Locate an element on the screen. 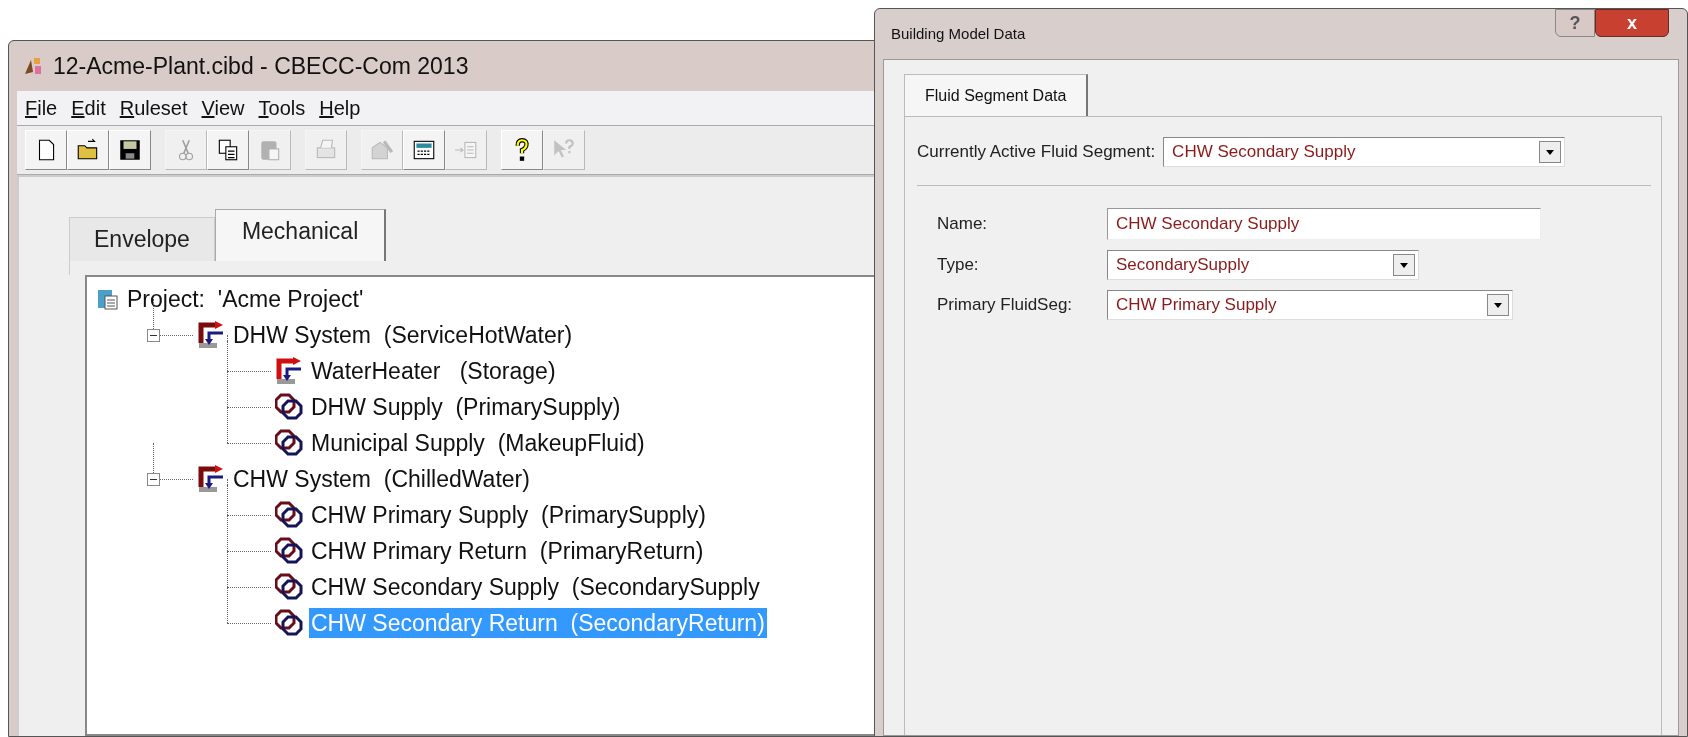 The width and height of the screenshot is (1688, 737). tree-item: CHW Primary Supply (PrimarySupply) is located at coordinates (508, 515).